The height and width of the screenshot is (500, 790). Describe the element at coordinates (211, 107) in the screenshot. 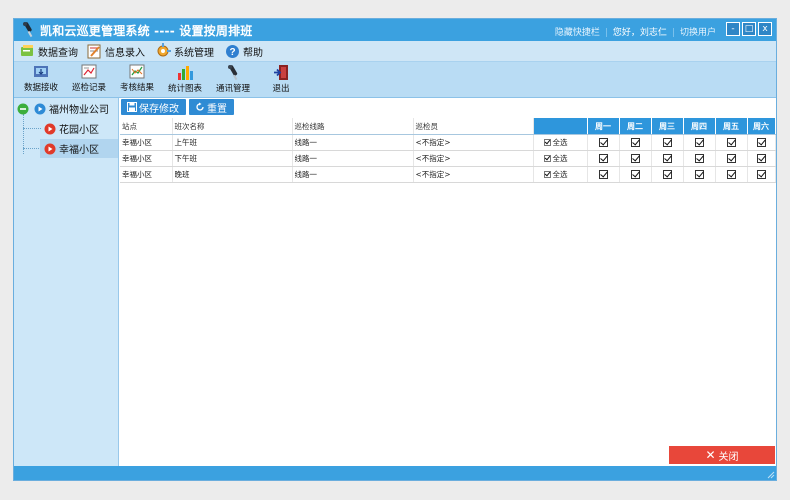

I see `reset-button: 重置` at that location.